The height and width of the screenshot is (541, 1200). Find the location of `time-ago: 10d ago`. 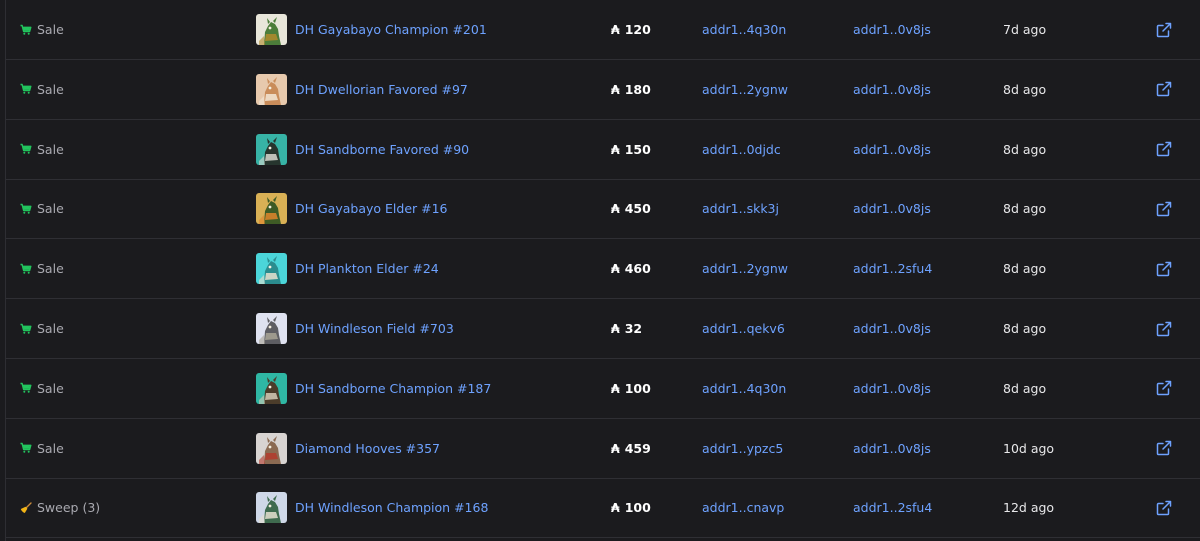

time-ago: 10d ago is located at coordinates (1029, 448).